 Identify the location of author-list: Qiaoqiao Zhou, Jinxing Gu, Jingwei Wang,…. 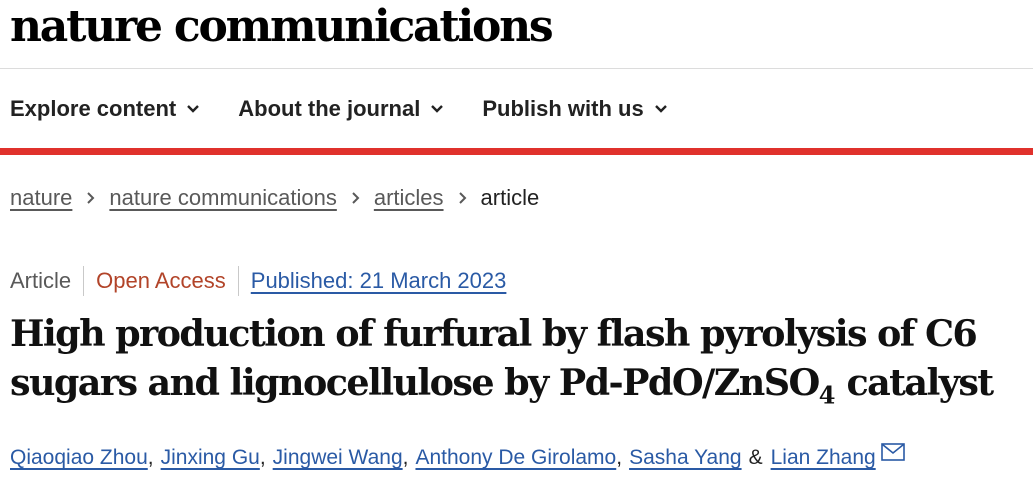
(457, 456).